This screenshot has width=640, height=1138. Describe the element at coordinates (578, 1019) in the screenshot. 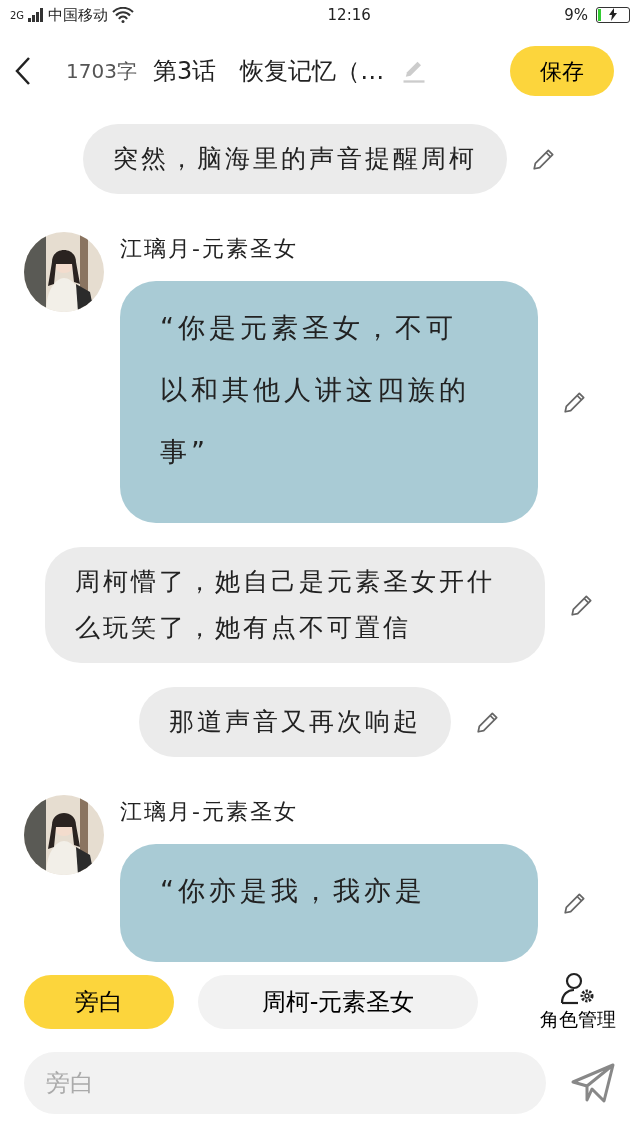

I see `role-manage-button: 角色管理` at that location.